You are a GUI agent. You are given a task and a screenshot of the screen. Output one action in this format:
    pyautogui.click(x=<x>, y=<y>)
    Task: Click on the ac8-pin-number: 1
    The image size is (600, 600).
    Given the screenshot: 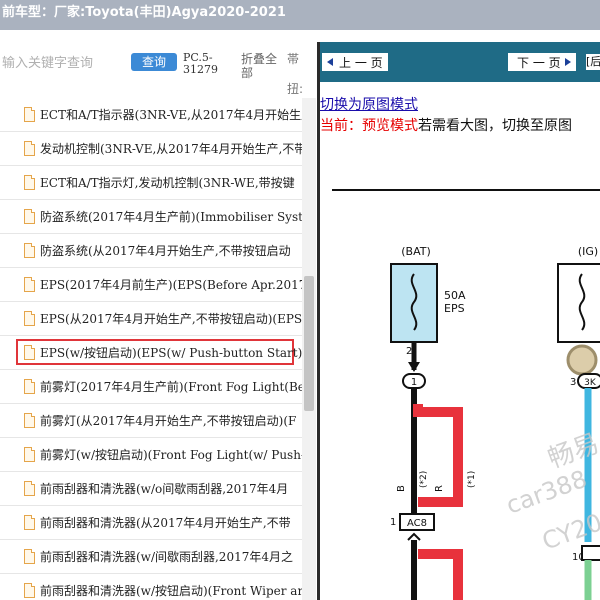 What is the action you would take?
    pyautogui.click(x=393, y=522)
    